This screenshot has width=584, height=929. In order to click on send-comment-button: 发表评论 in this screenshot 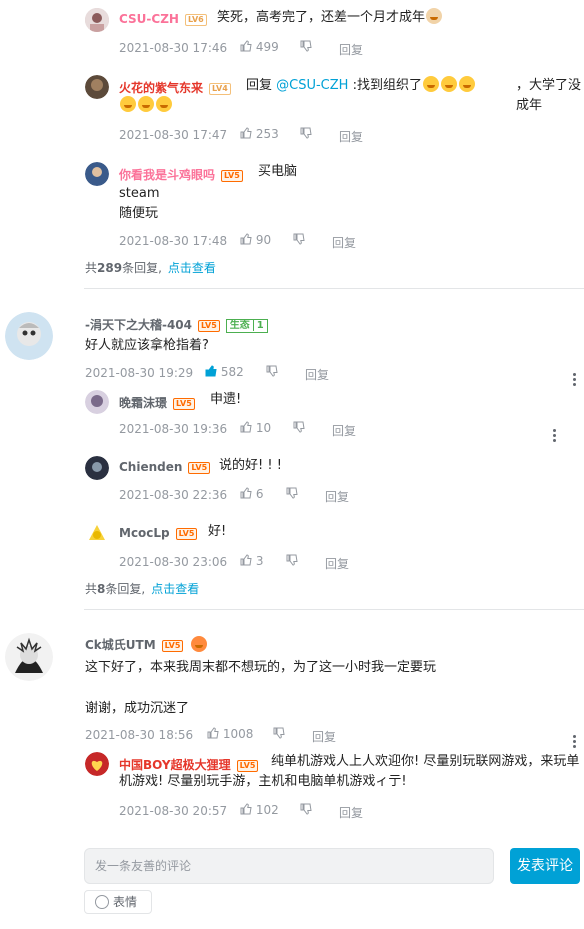, I will do `click(545, 866)`.